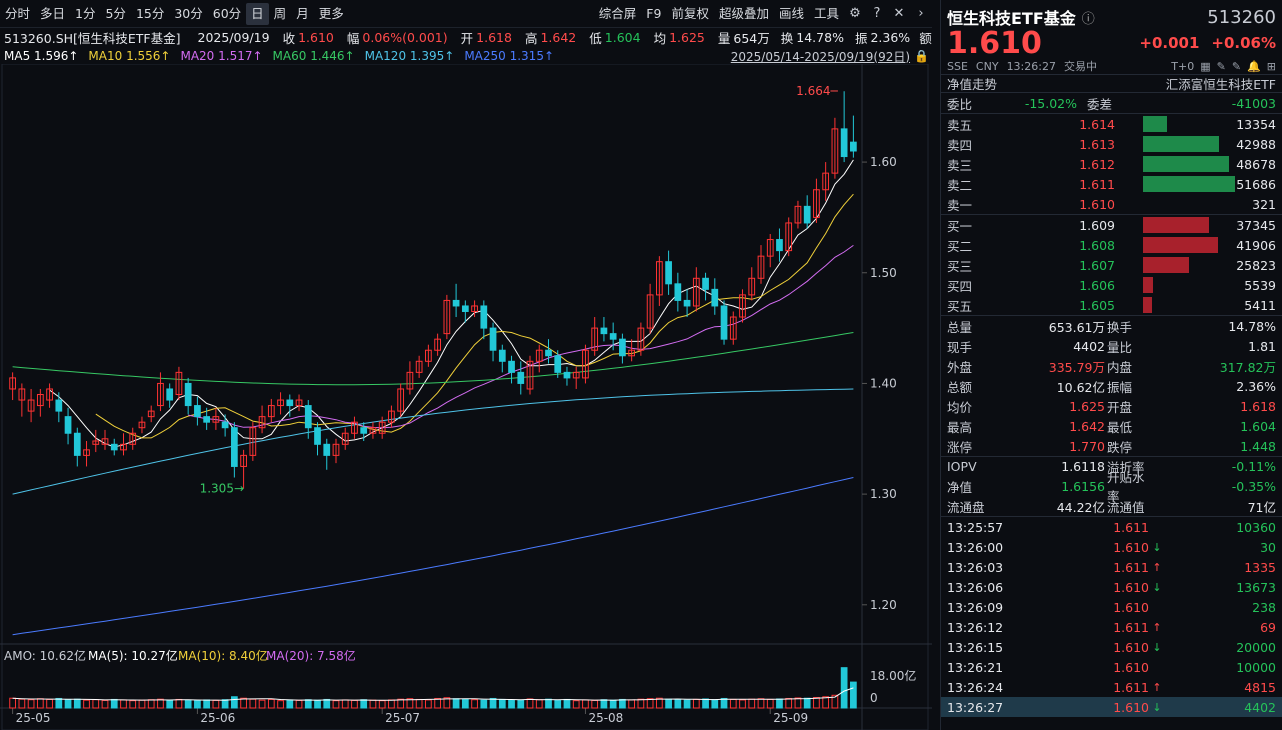 The image size is (1282, 730). What do you see at coordinates (85, 14) in the screenshot?
I see `period-tab-2: 1分` at bounding box center [85, 14].